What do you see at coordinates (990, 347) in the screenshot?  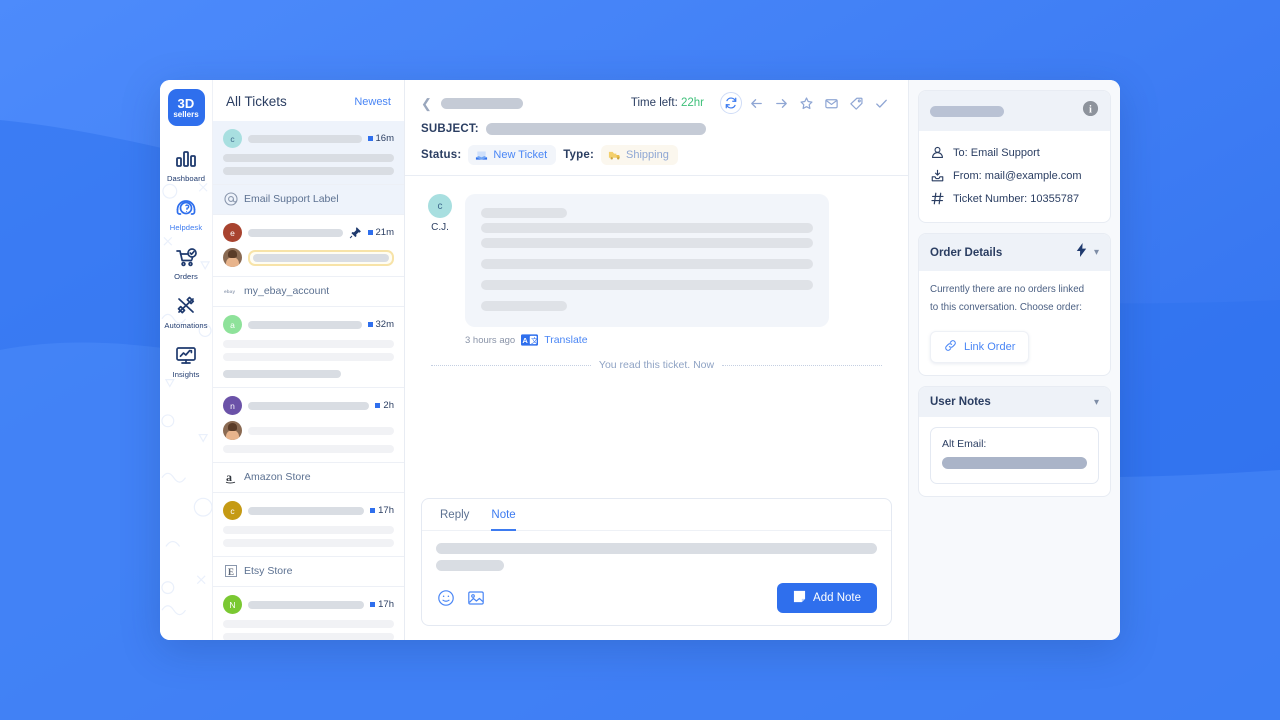 I see `link-order-label: Link Order` at bounding box center [990, 347].